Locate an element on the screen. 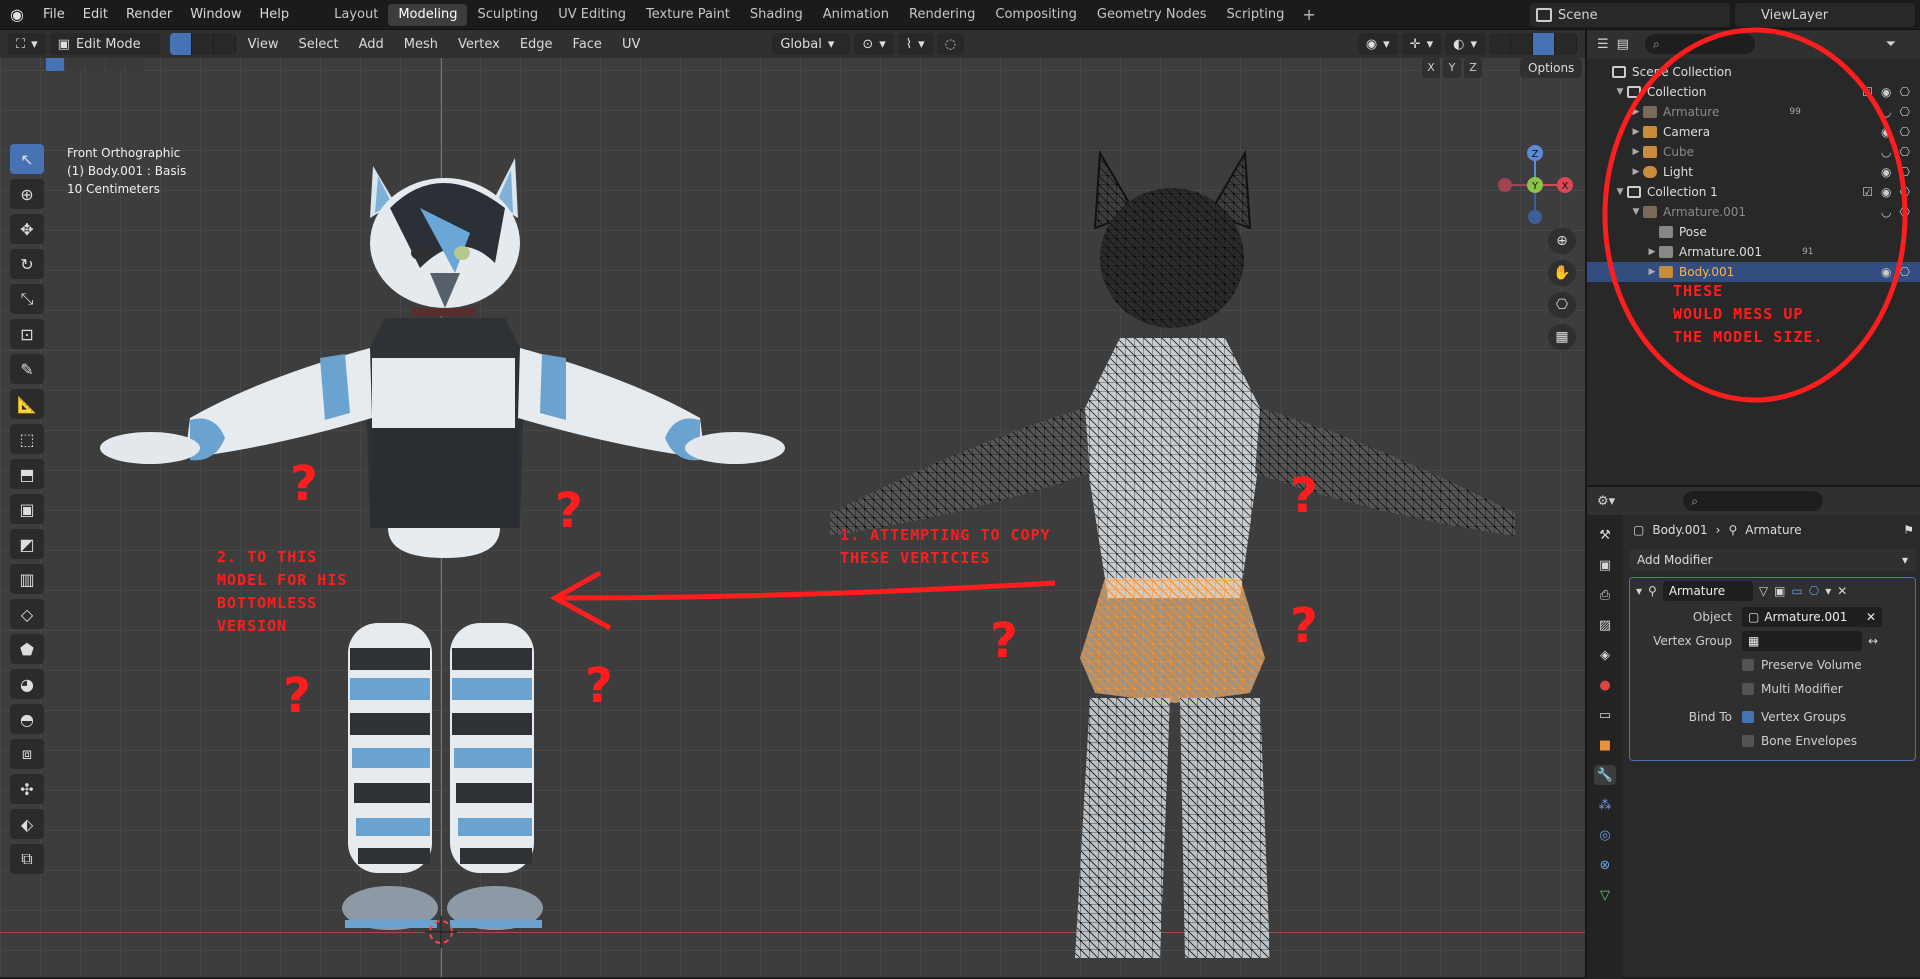 Image resolution: width=1920 pixels, height=979 pixels. solid-shading-button is located at coordinates (1522, 44).